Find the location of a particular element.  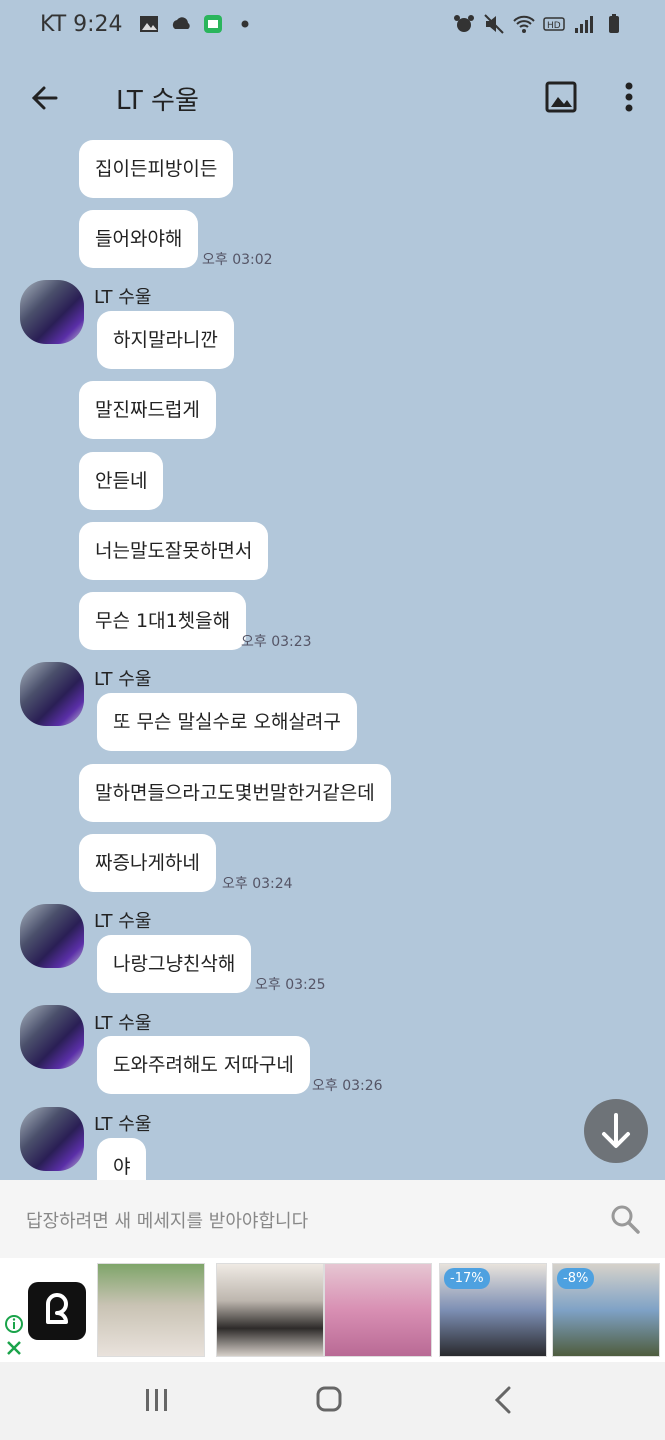

mute-icon is located at coordinates (494, 24).